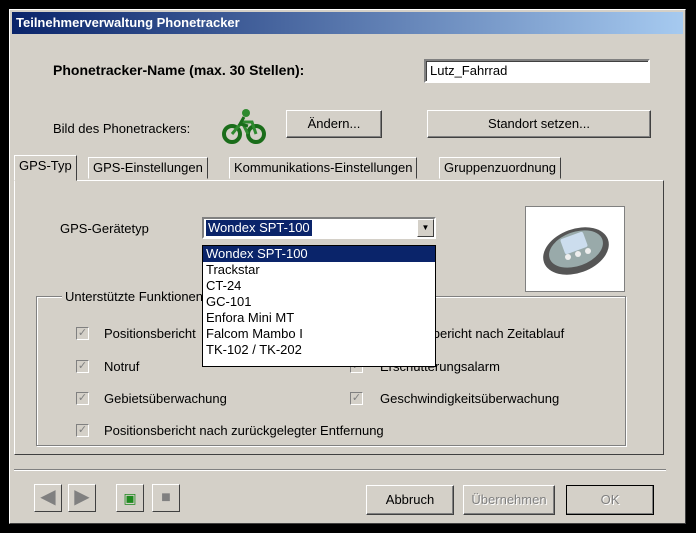  Describe the element at coordinates (45, 168) in the screenshot. I see `tab-gps-type: GPS-Typ` at that location.